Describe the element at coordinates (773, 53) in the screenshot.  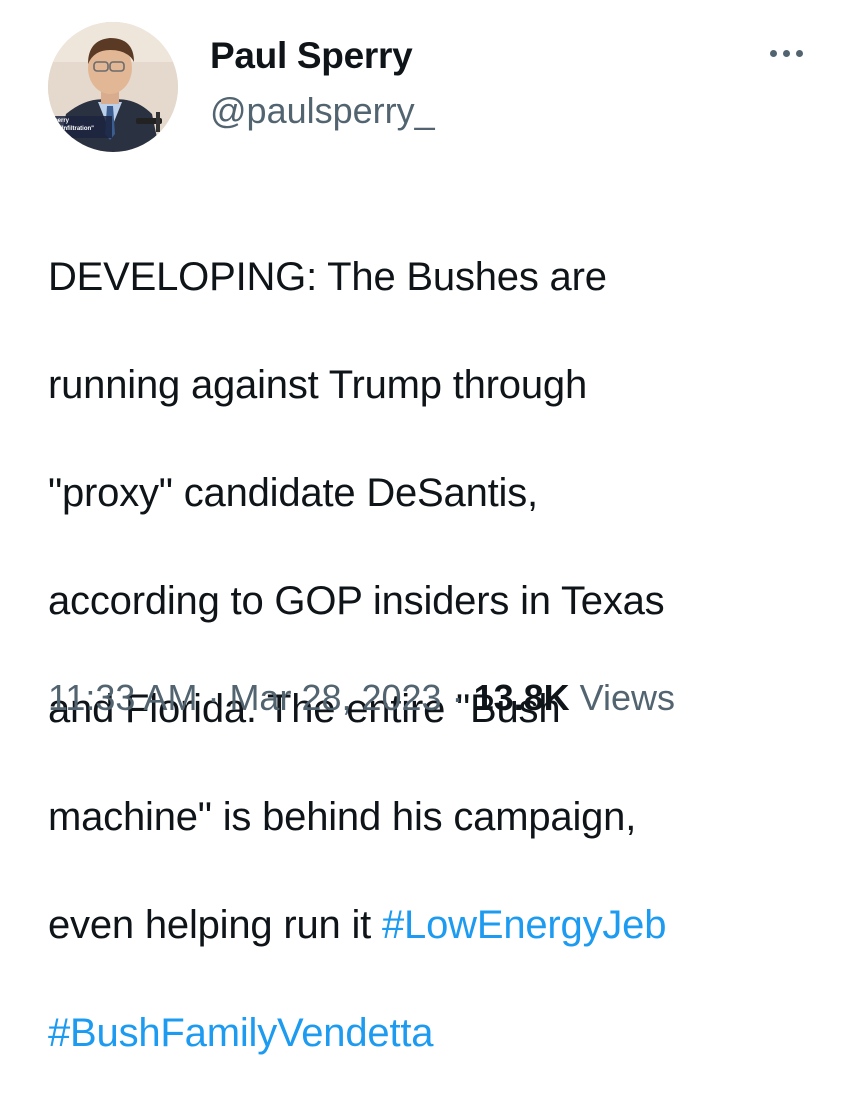
I see `more-horizontal-icon` at that location.